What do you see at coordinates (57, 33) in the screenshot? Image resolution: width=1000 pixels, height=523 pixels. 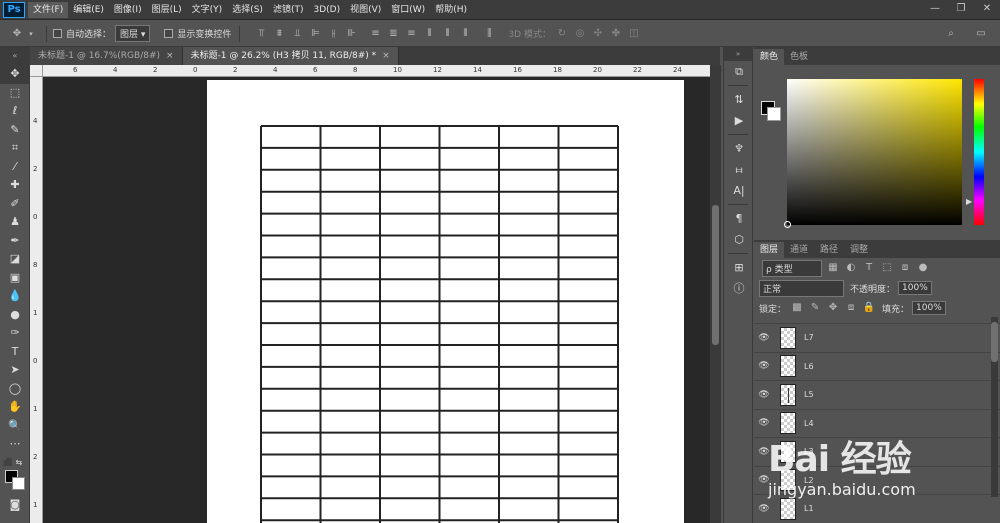 I see `auto-select-checkbox` at bounding box center [57, 33].